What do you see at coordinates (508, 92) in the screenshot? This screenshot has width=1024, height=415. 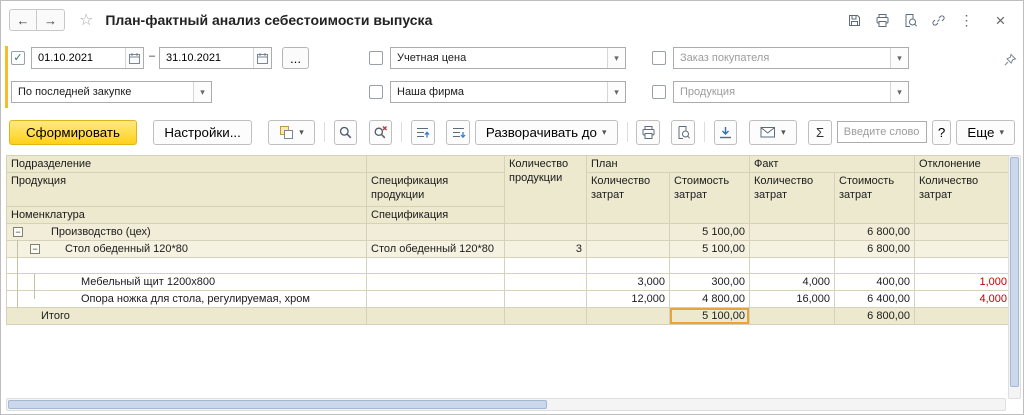 I see `company-combo: Наша фирма ▾` at bounding box center [508, 92].